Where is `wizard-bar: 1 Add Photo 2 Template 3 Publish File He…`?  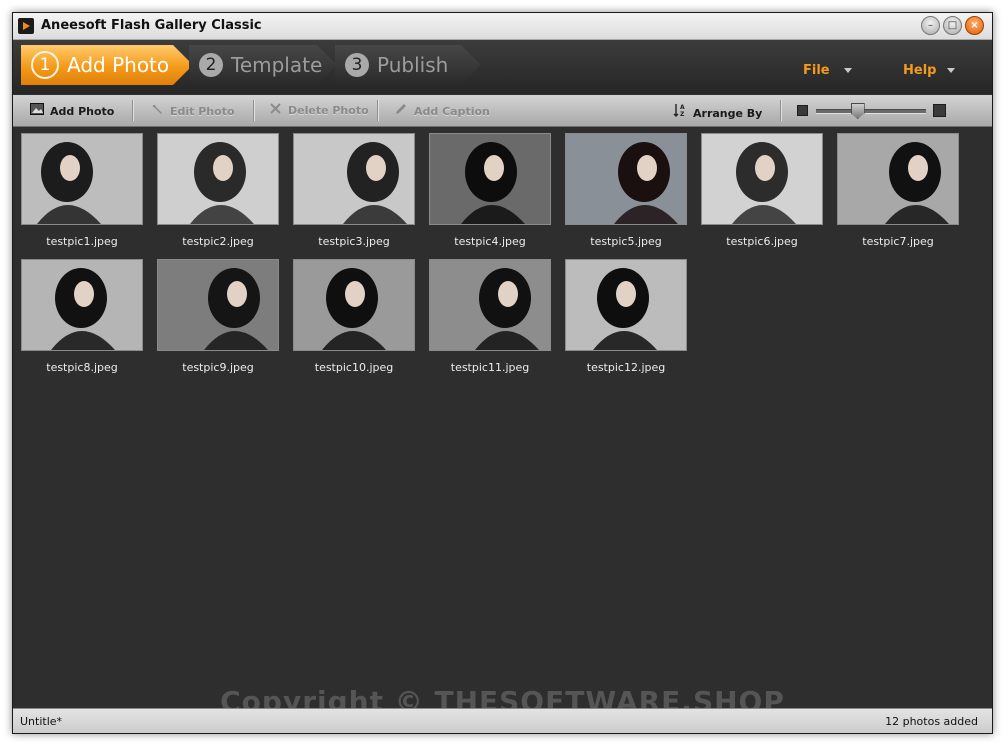
wizard-bar: 1 Add Photo 2 Template 3 Publish File He… is located at coordinates (502, 67).